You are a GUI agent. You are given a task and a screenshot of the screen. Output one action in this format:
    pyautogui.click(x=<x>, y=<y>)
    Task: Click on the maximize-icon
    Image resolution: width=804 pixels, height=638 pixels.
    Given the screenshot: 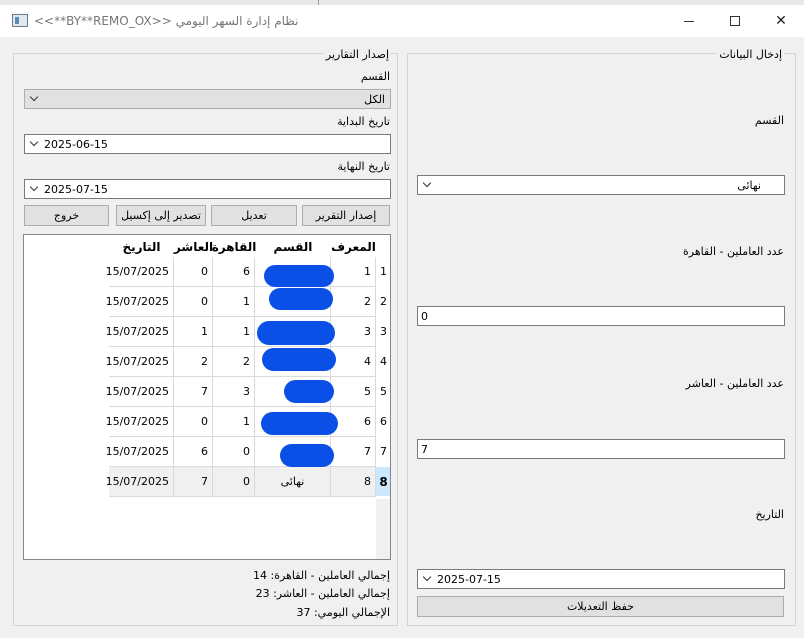 What is the action you would take?
    pyautogui.click(x=735, y=21)
    